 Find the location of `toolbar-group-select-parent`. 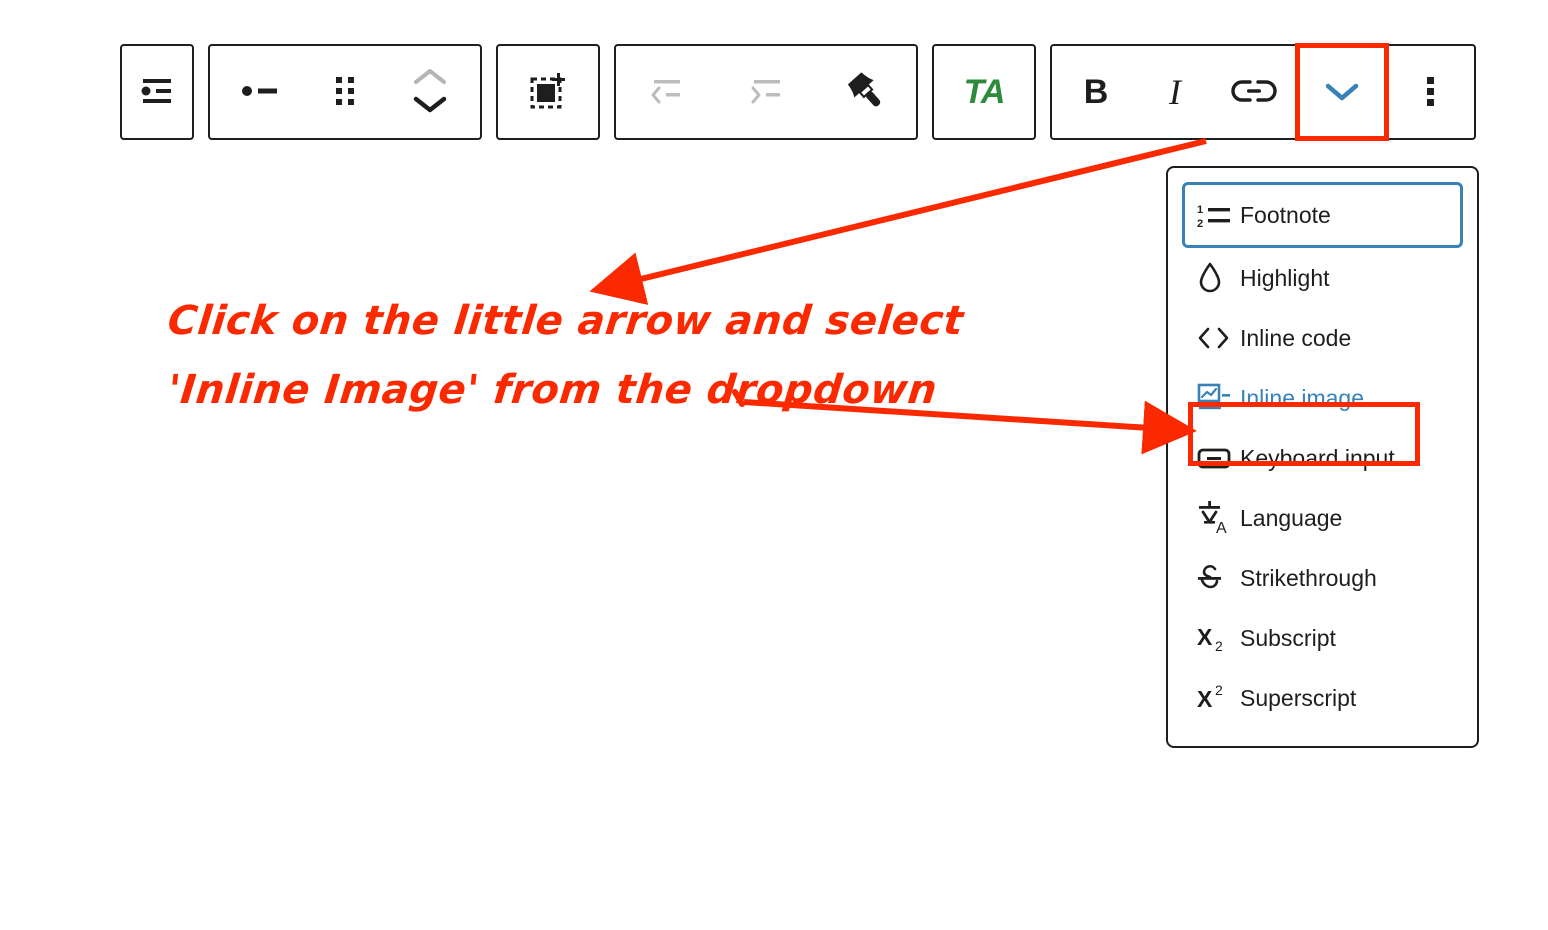

toolbar-group-select-parent is located at coordinates (548, 92).